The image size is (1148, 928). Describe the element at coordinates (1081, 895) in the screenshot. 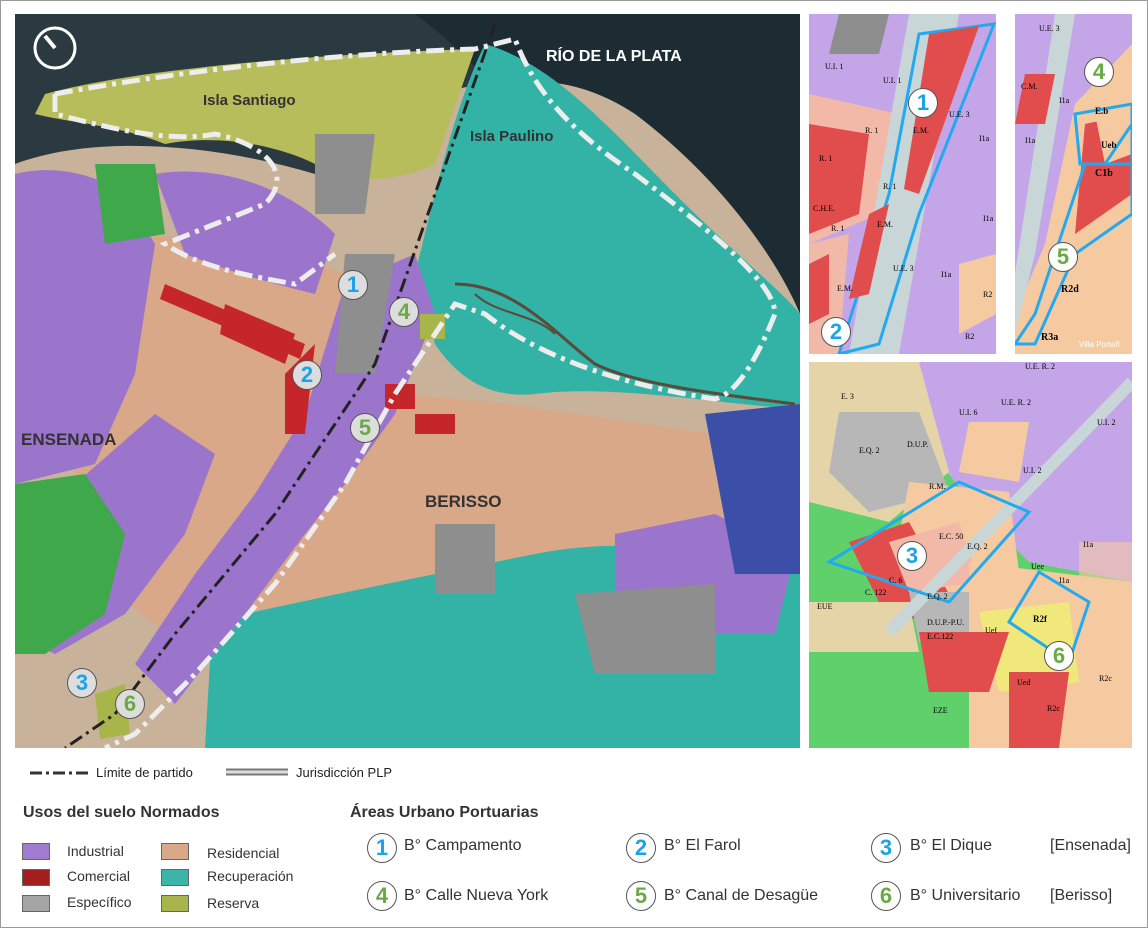

I see `group-berisso: [Berisso]` at that location.